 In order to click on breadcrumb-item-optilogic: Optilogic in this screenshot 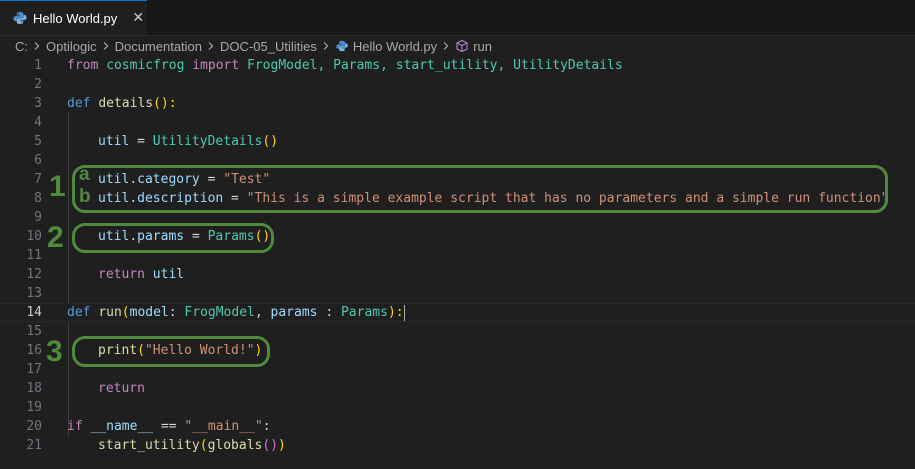, I will do `click(71, 46)`.